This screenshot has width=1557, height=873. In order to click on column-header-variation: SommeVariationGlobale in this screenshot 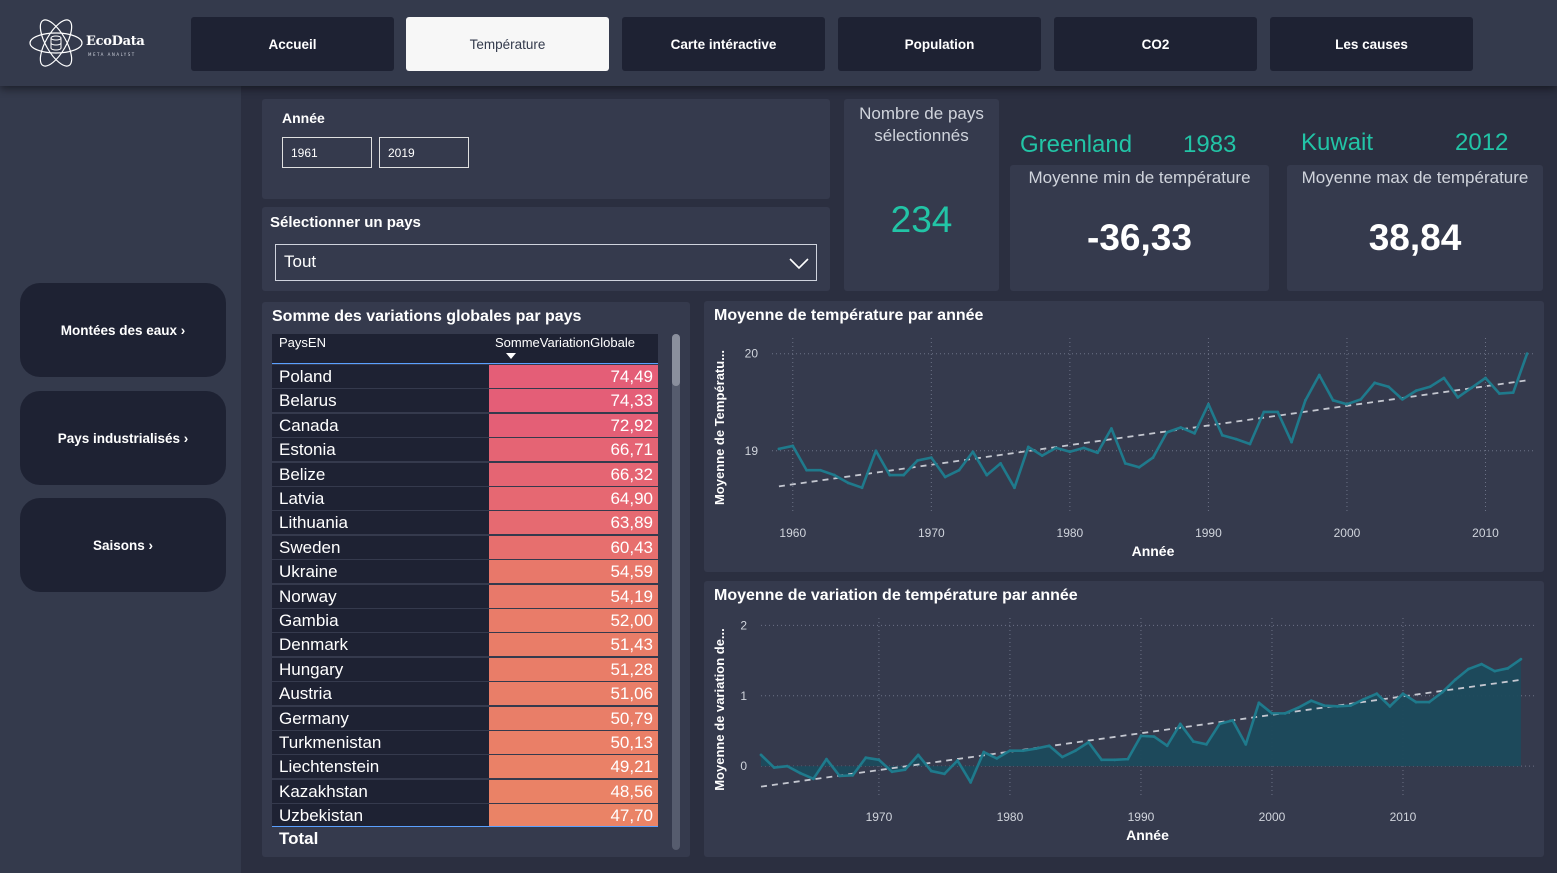, I will do `click(565, 342)`.